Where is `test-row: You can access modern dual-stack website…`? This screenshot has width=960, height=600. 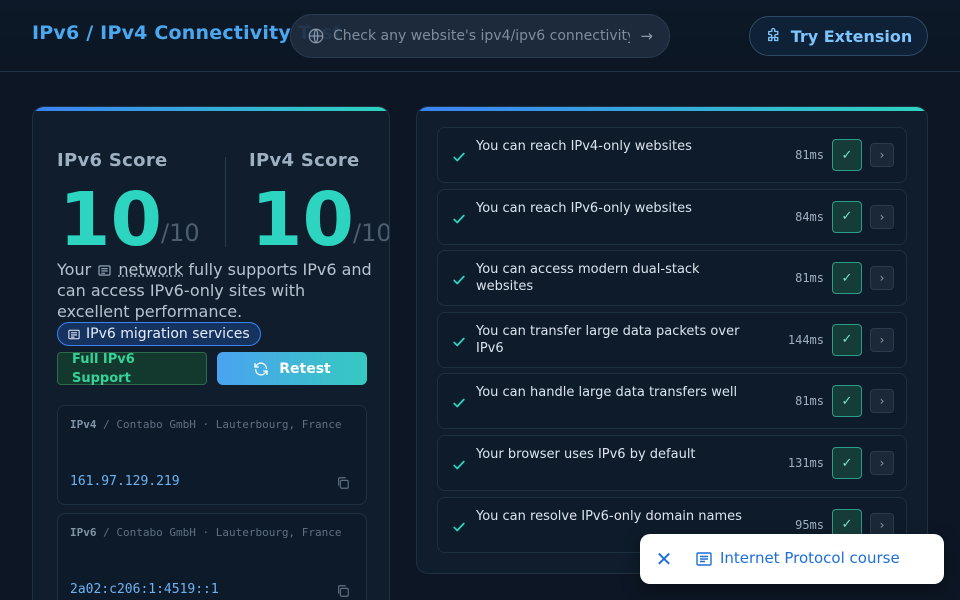
test-row: You can access modern dual-stack website… is located at coordinates (672, 278).